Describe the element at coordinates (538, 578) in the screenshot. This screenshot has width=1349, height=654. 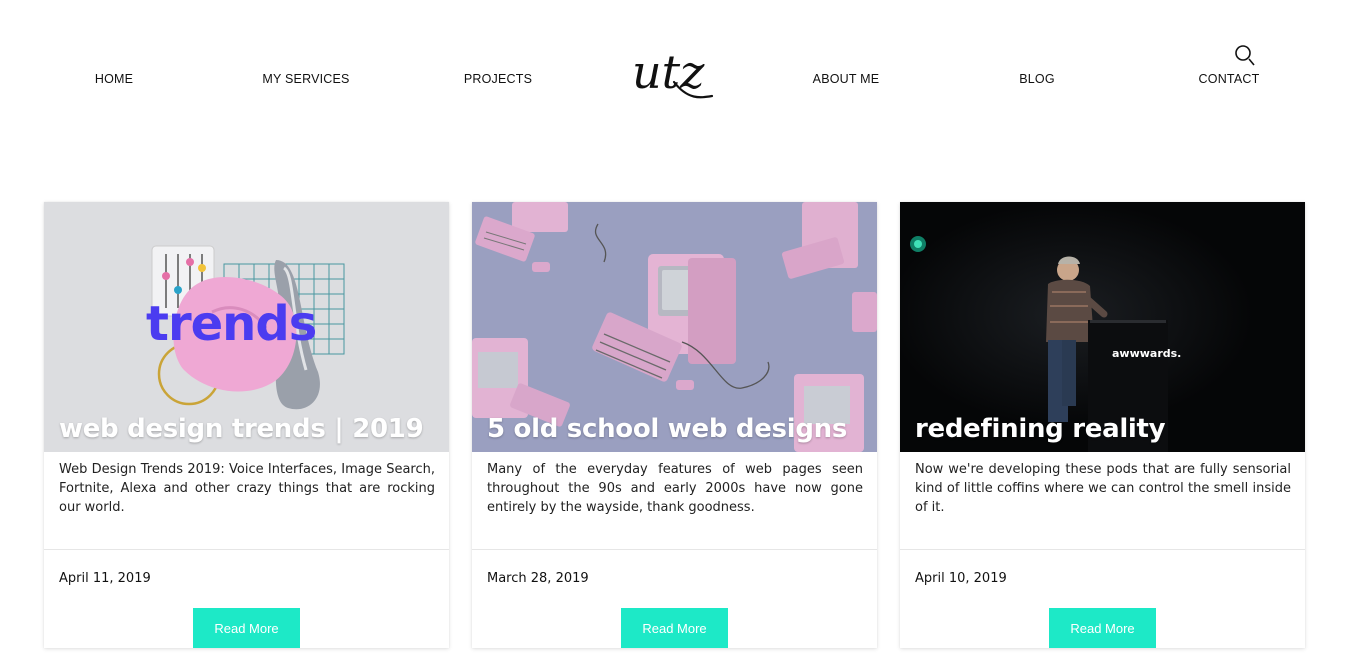
I see `post-date: March 28, 2019` at that location.